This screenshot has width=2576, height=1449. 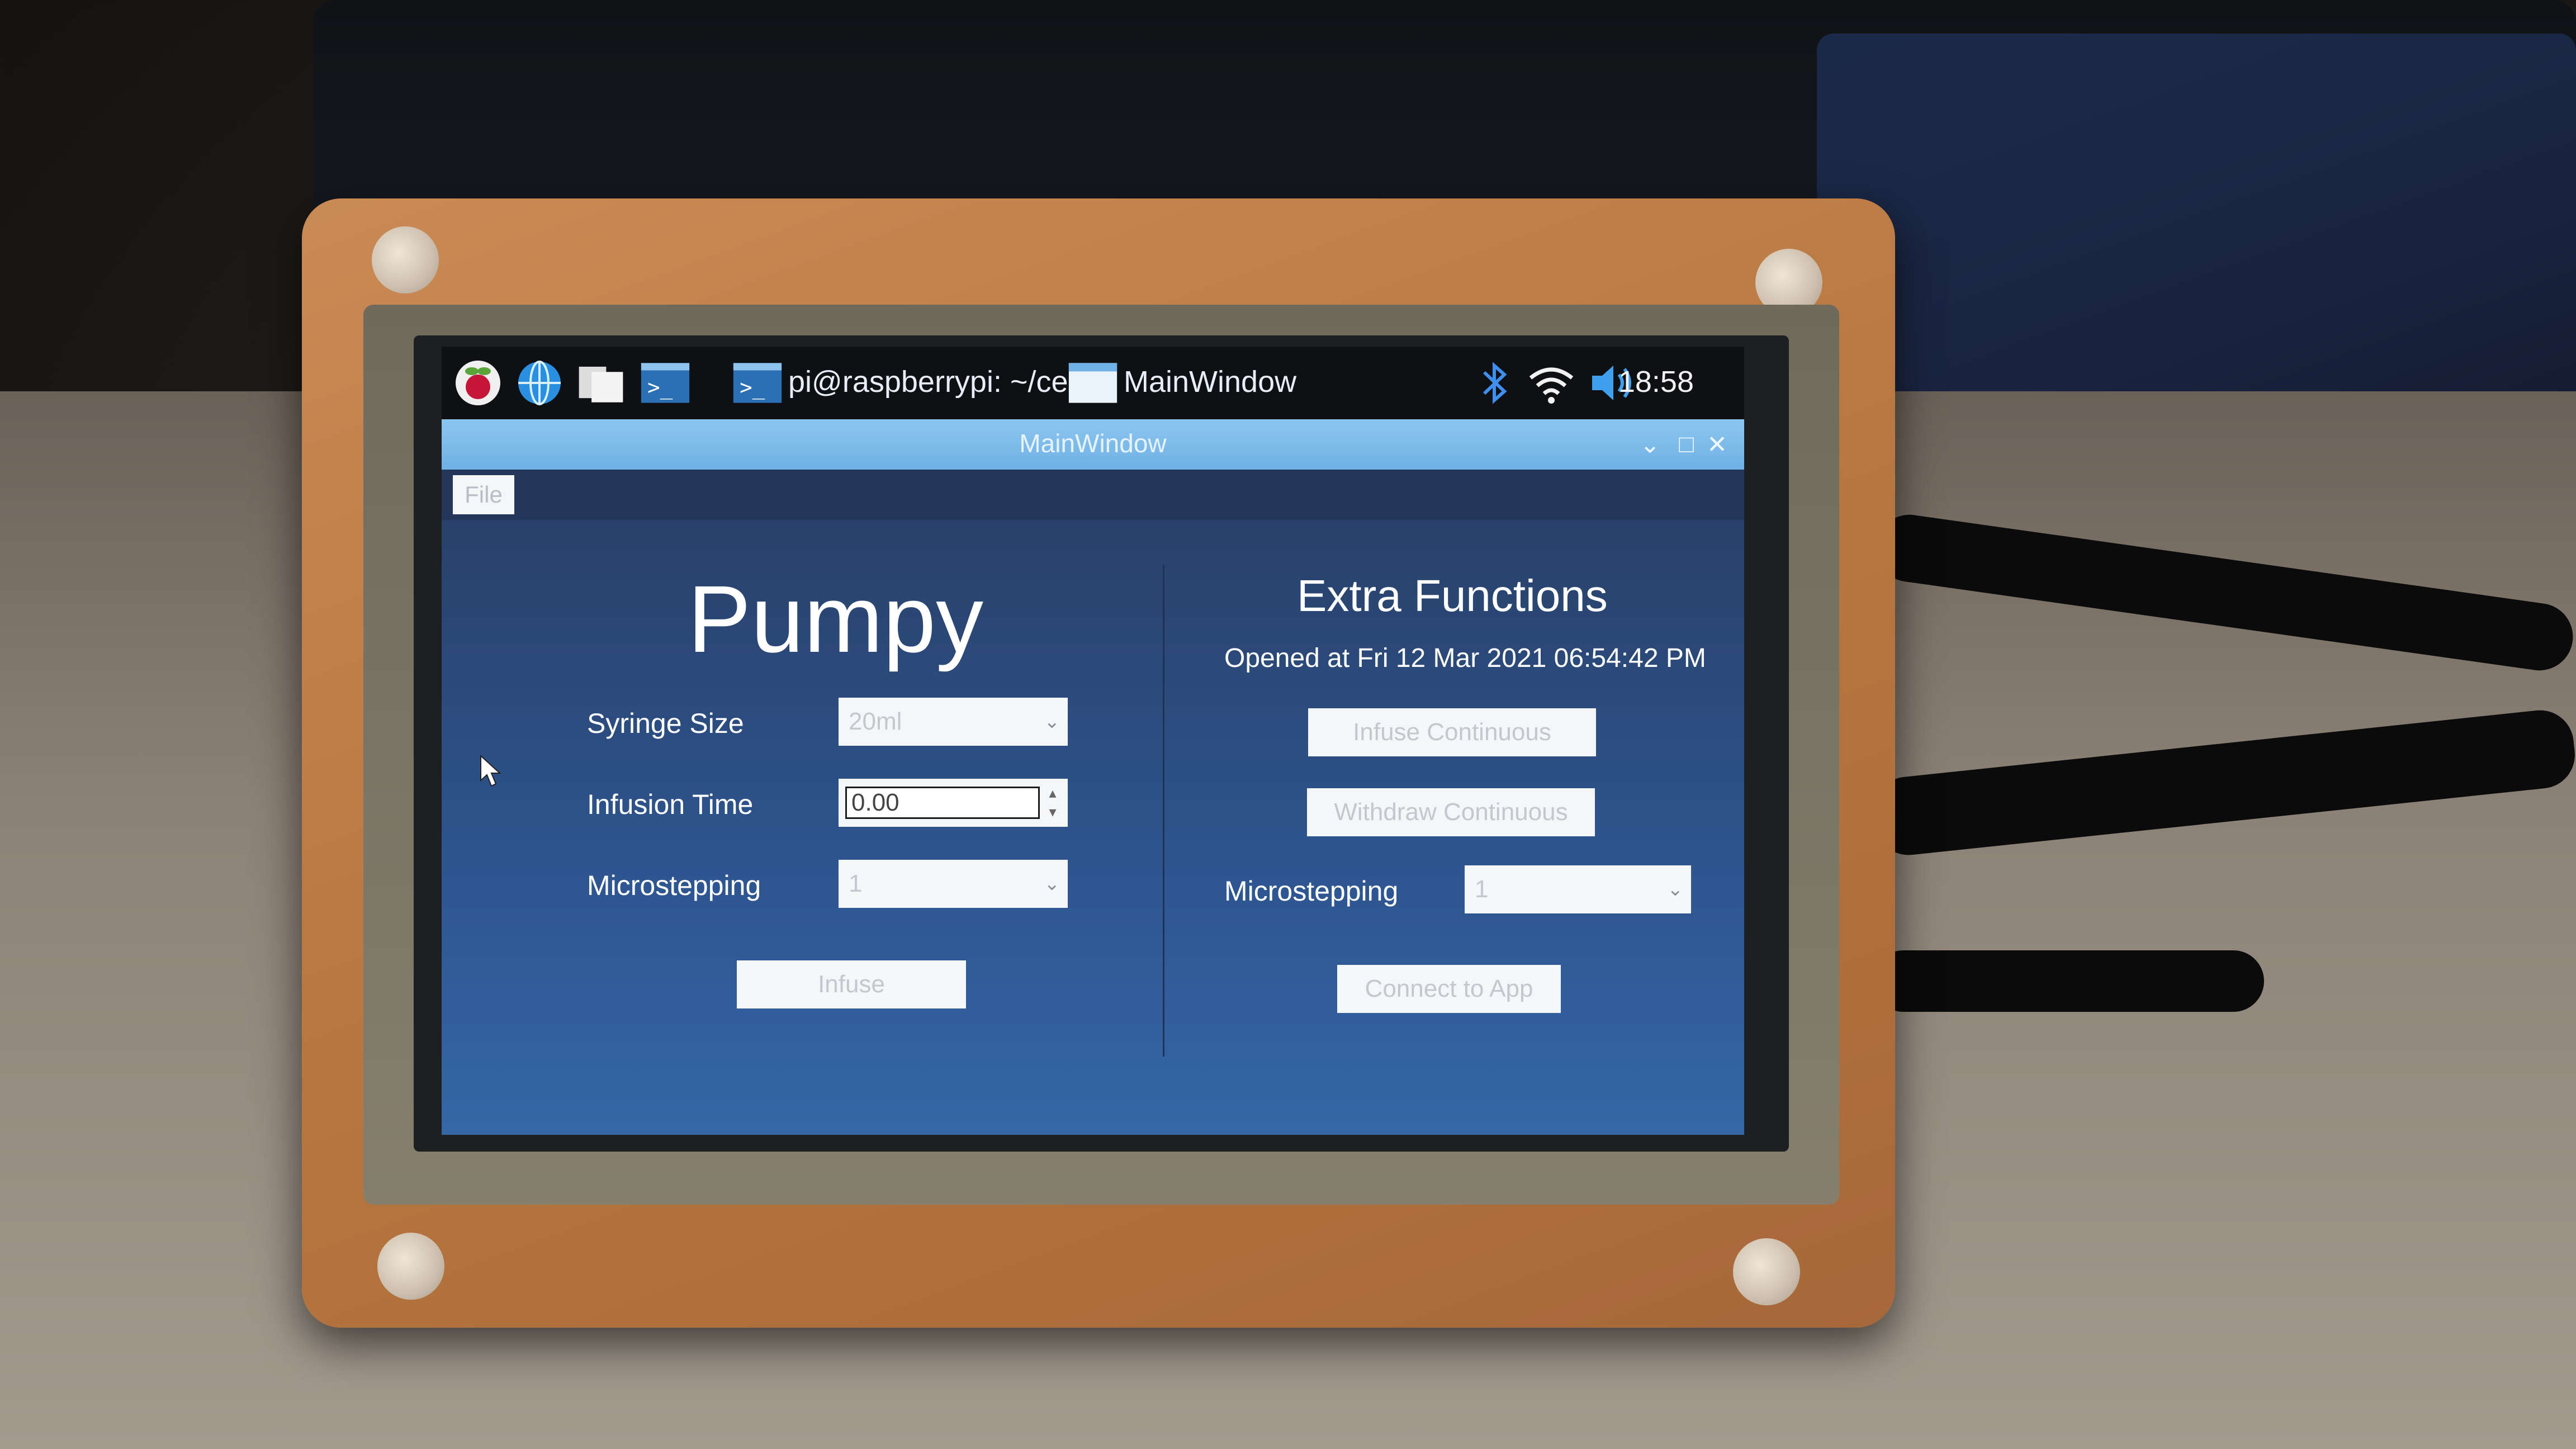 I want to click on infuse-button: Infuse, so click(x=851, y=984).